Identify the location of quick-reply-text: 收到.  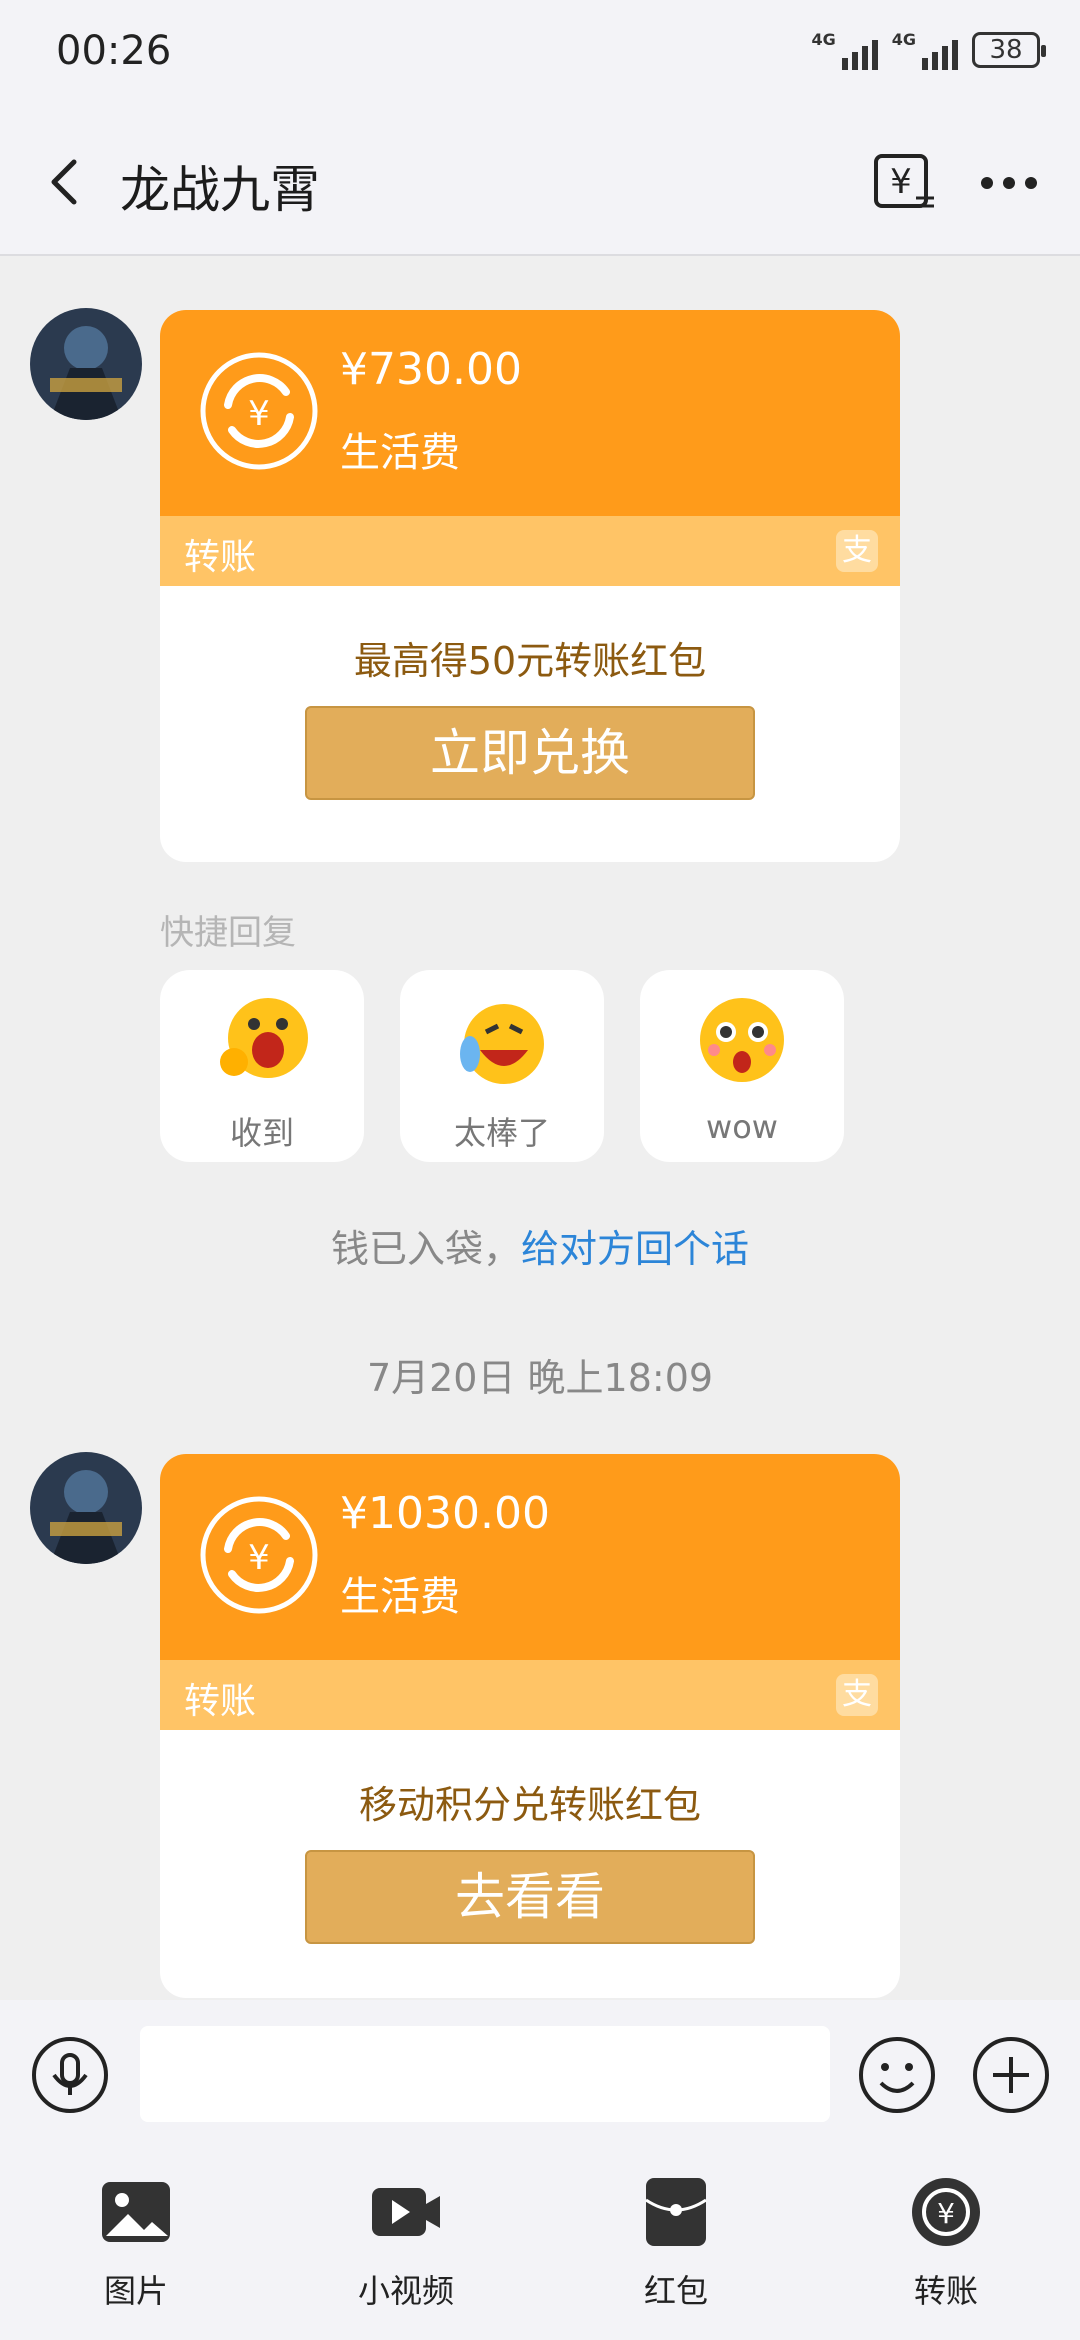
(261, 1133).